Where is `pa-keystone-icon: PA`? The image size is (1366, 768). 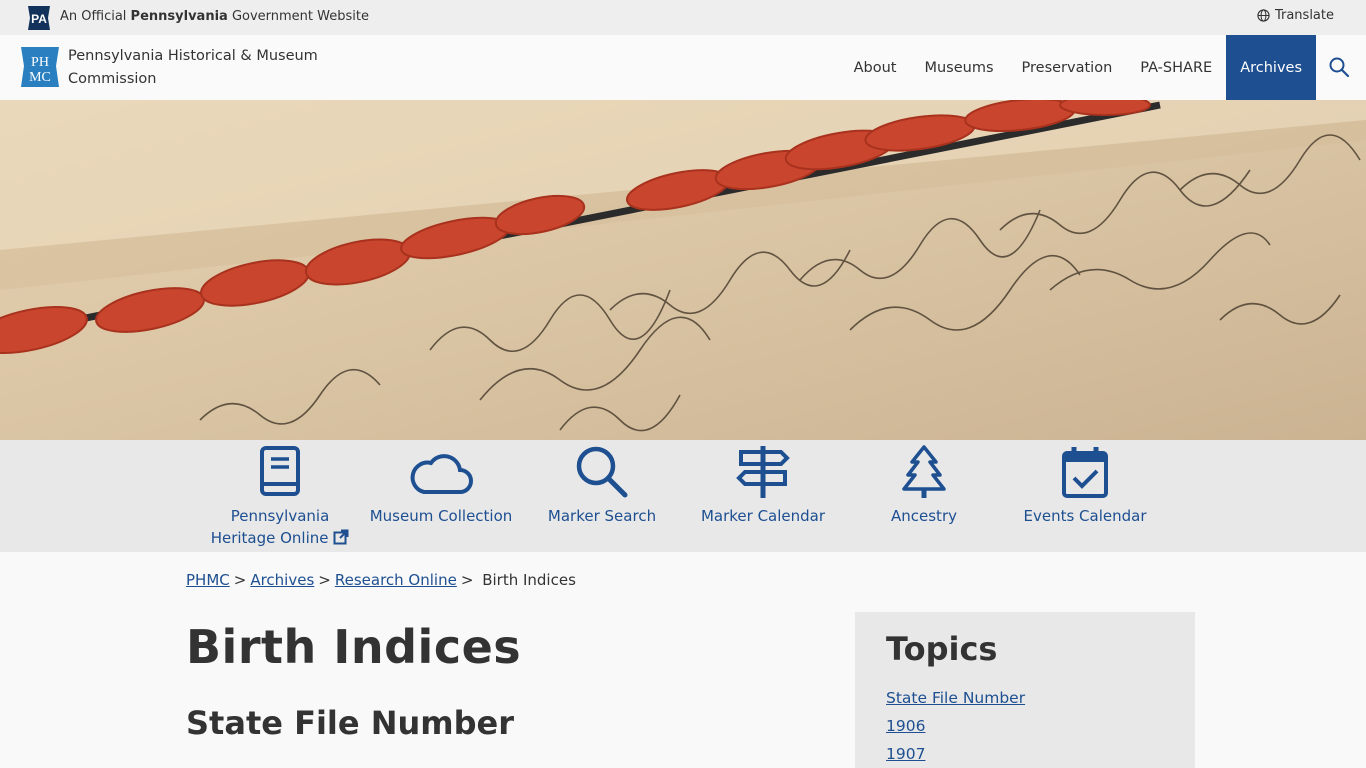
pa-keystone-icon: PA is located at coordinates (39, 18).